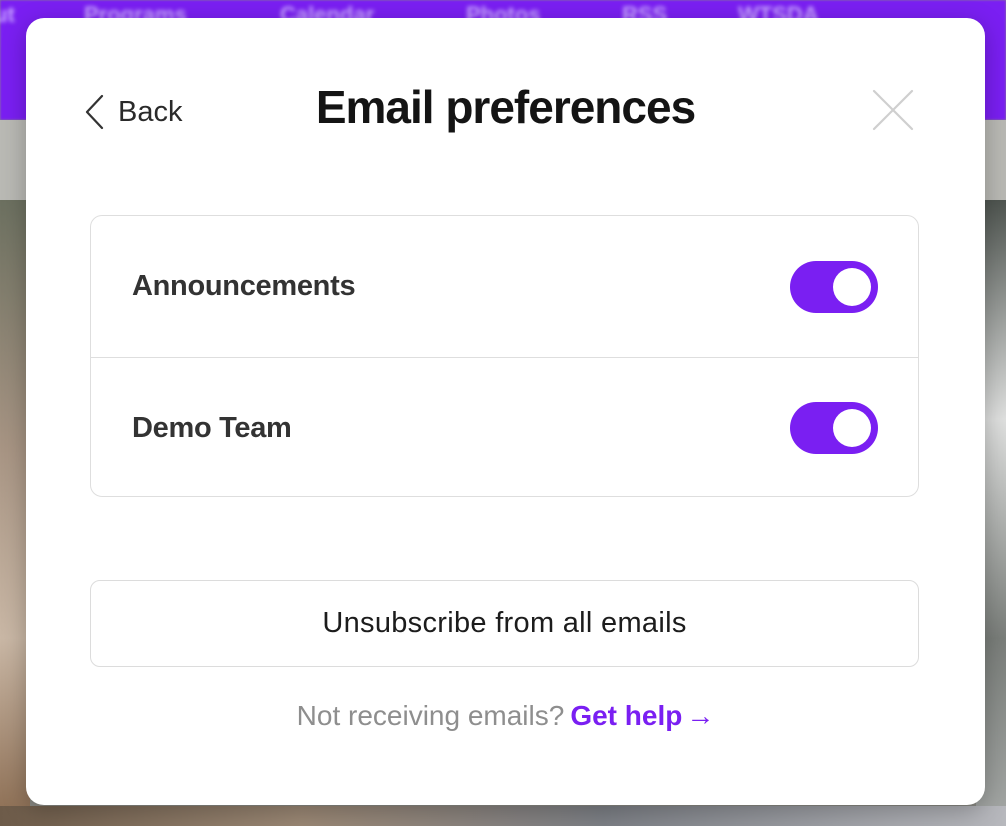  I want to click on announcements-toggle, so click(834, 286).